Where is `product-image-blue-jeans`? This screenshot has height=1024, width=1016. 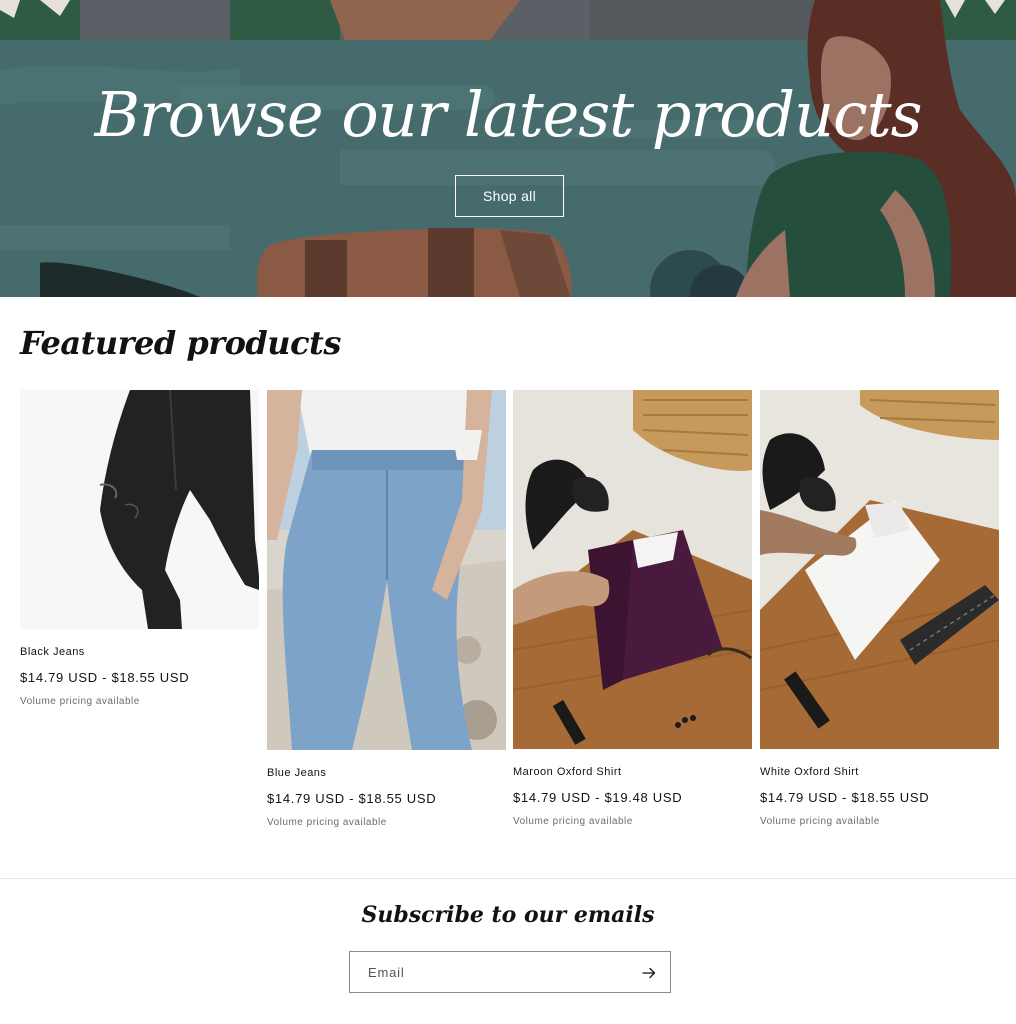
product-image-blue-jeans is located at coordinates (386, 570).